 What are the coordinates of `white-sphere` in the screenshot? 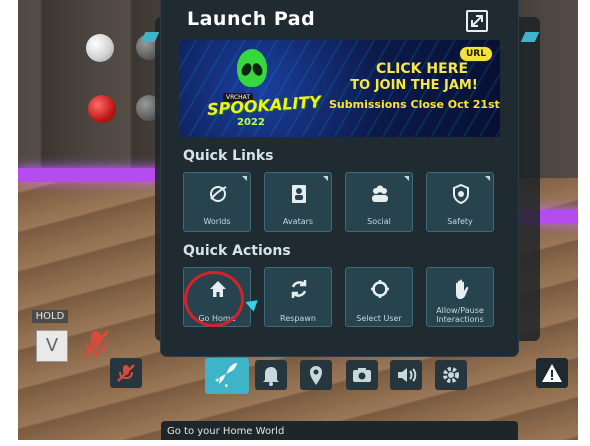 It's located at (100, 48).